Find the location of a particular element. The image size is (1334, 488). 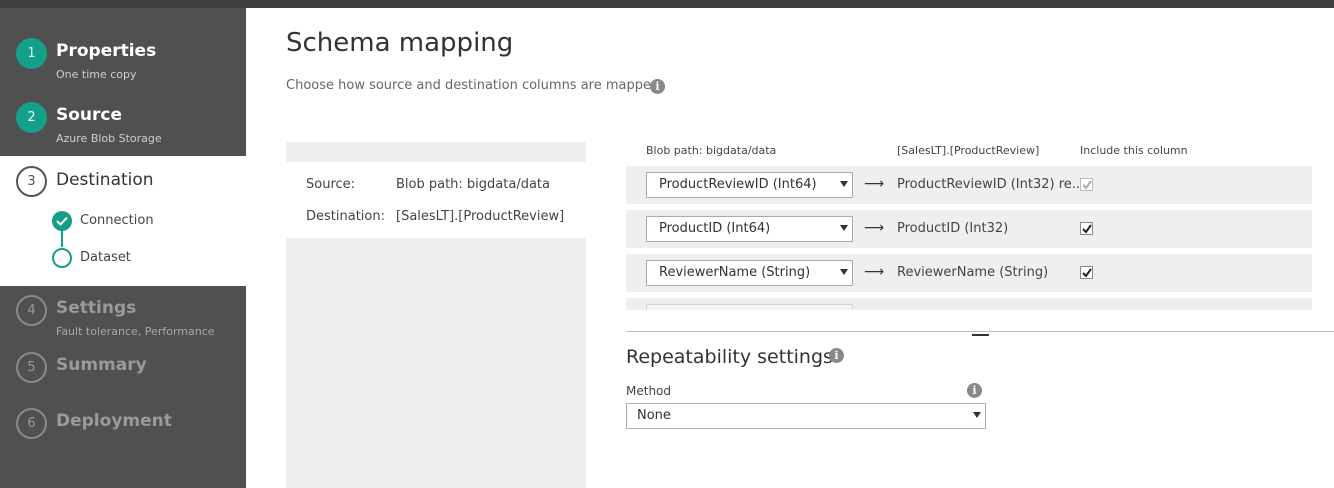

method-label: Method is located at coordinates (649, 391).